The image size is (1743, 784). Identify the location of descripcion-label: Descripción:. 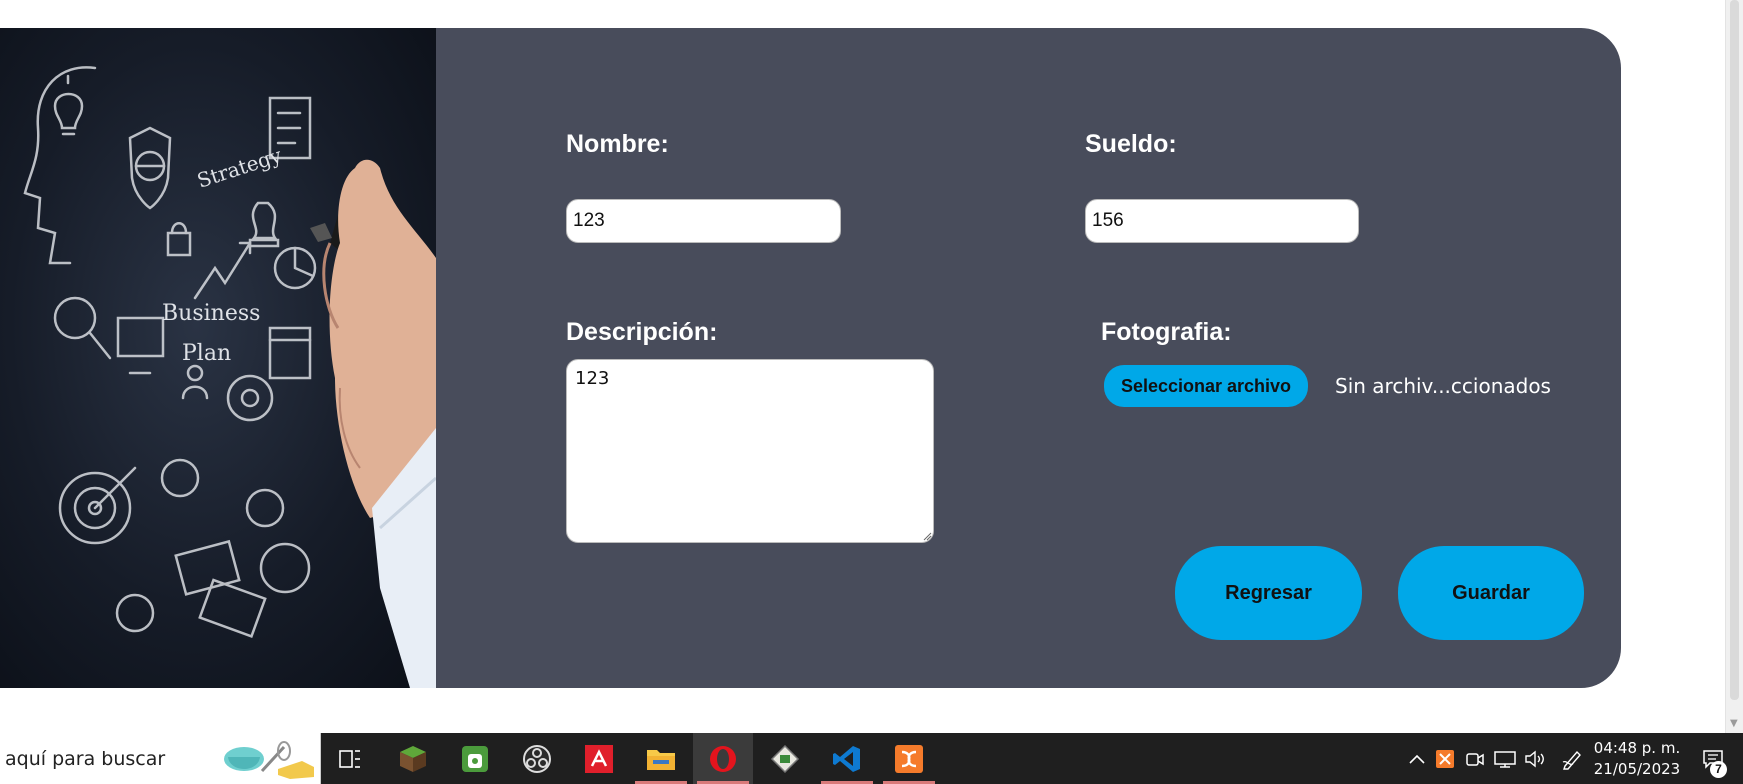
(642, 332).